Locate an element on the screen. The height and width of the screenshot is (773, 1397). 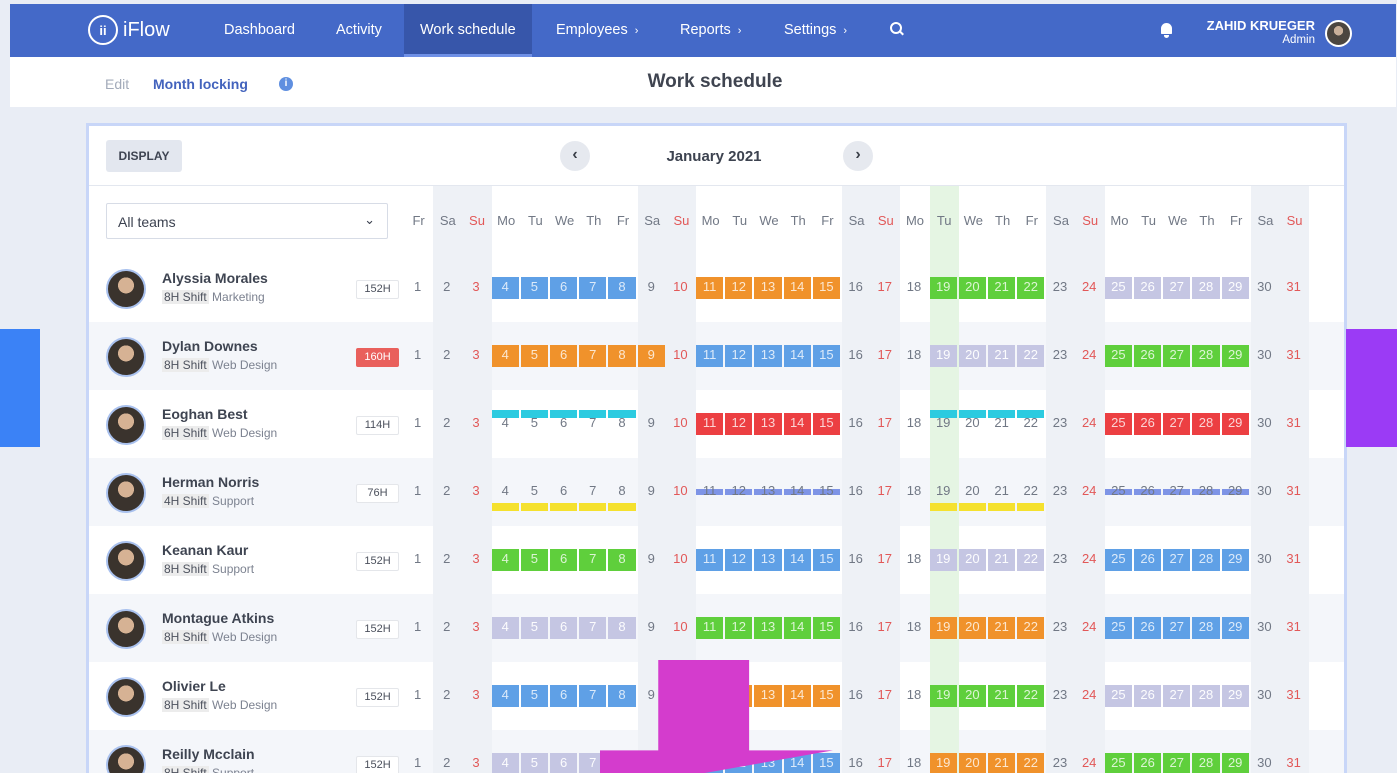
month-locking-link: Month locking is located at coordinates (200, 84).